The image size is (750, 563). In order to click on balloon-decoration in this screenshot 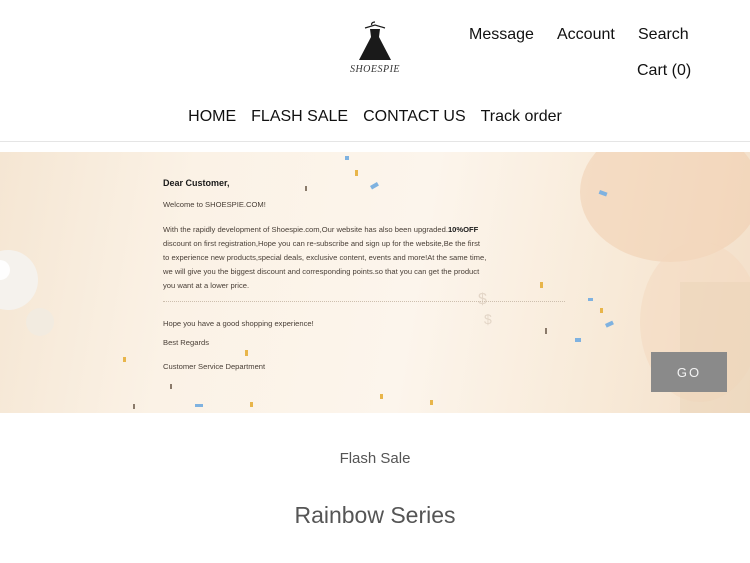, I will do `click(665, 207)`.